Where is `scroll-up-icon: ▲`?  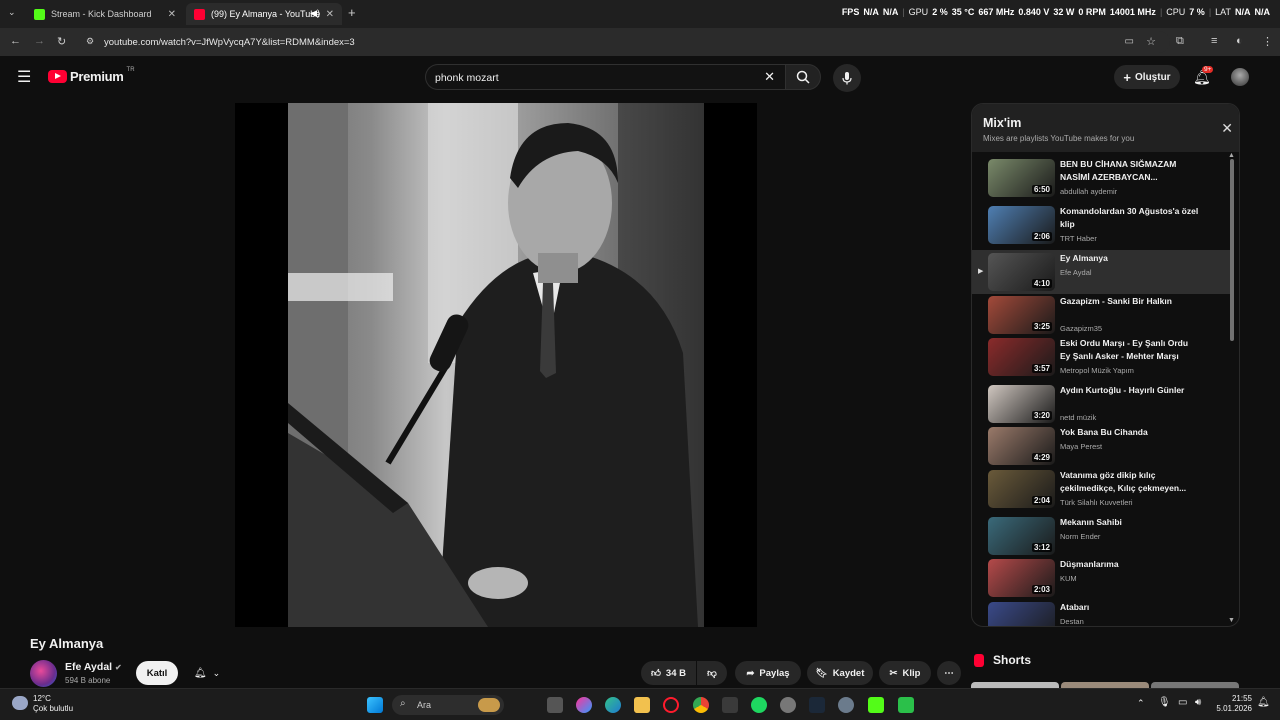 scroll-up-icon: ▲ is located at coordinates (1231, 155).